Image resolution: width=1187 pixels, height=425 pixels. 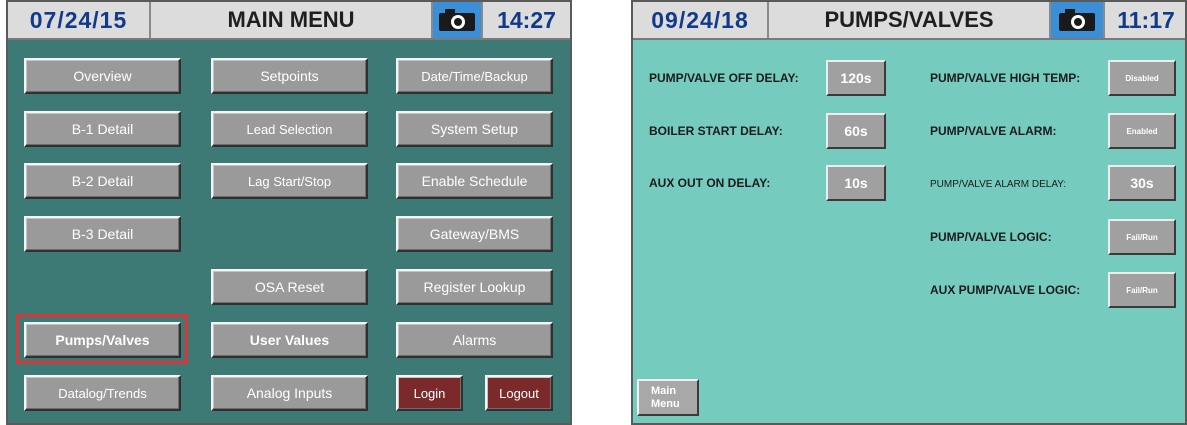 I want to click on alarm-delay-label: PUMP/VALVE ALARM DELAY:, so click(x=998, y=184).